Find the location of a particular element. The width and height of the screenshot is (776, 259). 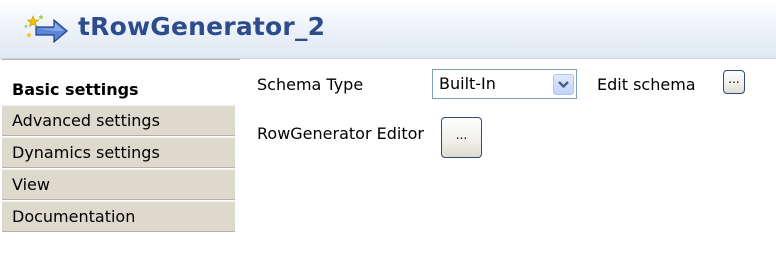

tab-advanced-settings: Advanced settings is located at coordinates (118, 120).